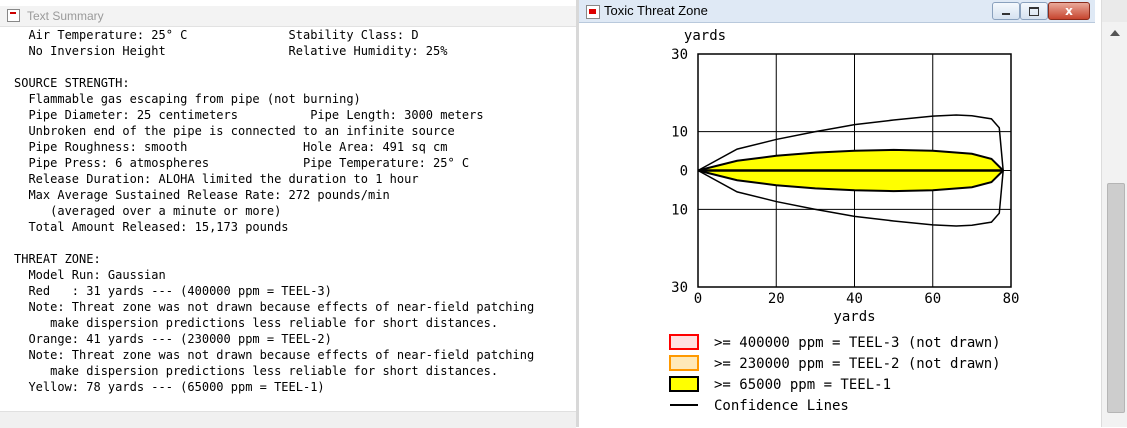 The image size is (1127, 428). I want to click on summary-line: Total Amount Released: 15,173 pounds, so click(151, 227).